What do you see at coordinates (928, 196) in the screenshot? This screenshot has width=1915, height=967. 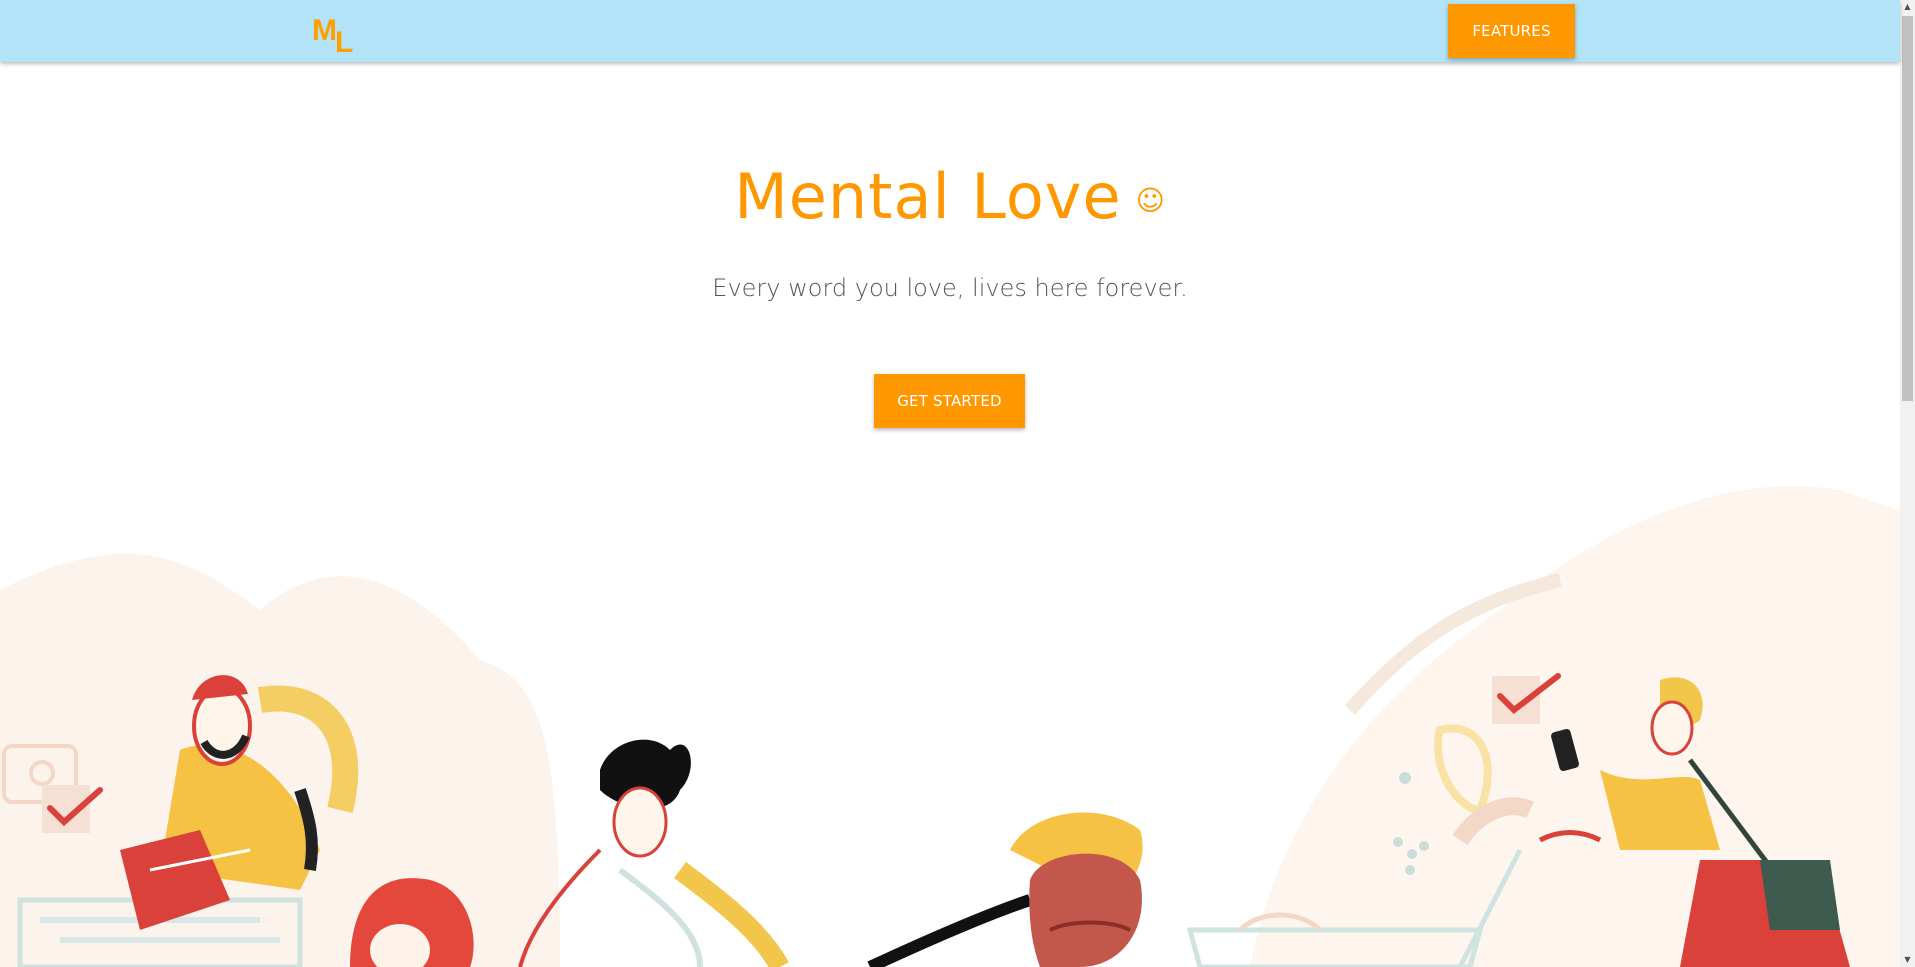 I see `hero-title-text: Mental Love` at bounding box center [928, 196].